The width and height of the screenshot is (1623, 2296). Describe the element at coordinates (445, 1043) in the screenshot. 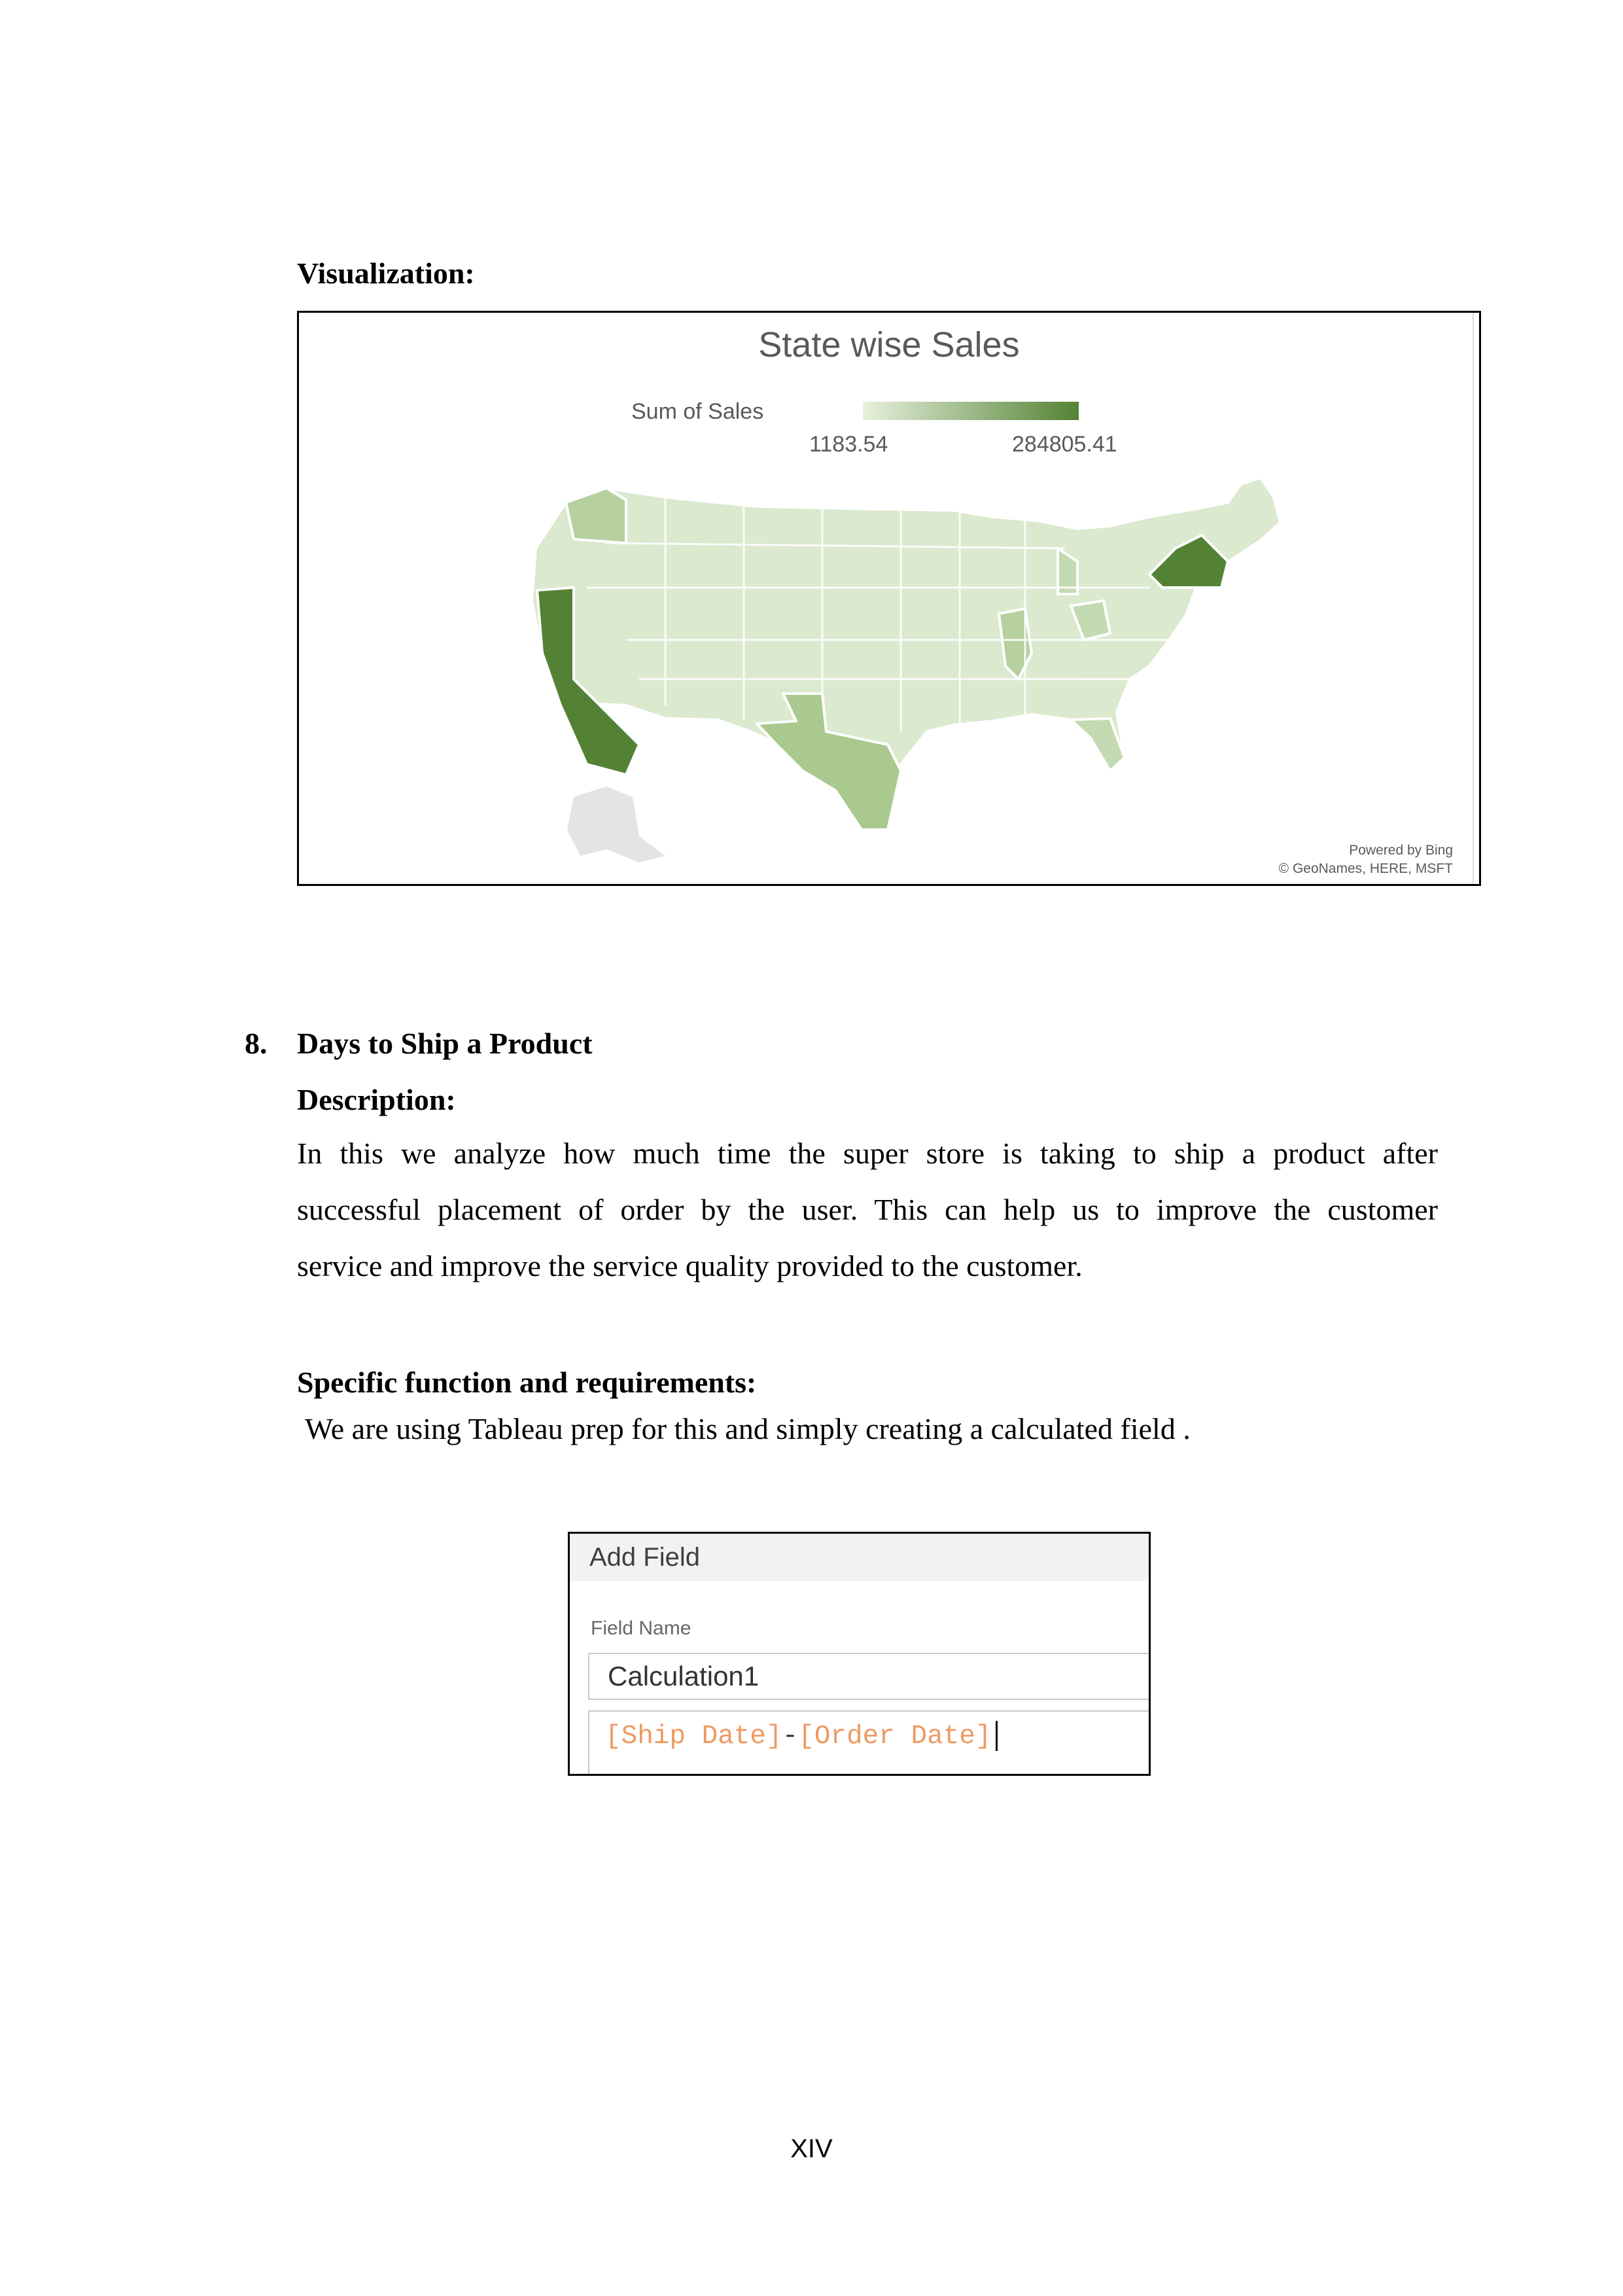

I see `section-title: Days to Ship a Product` at that location.